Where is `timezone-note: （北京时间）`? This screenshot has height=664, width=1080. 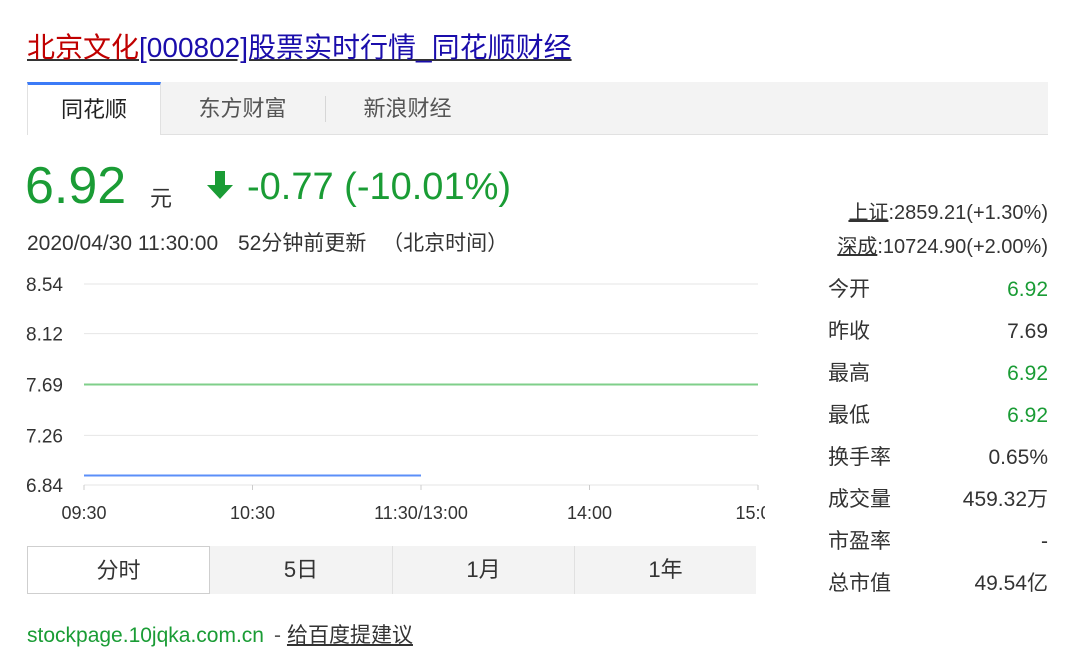
timezone-note: （北京时间） is located at coordinates (445, 243).